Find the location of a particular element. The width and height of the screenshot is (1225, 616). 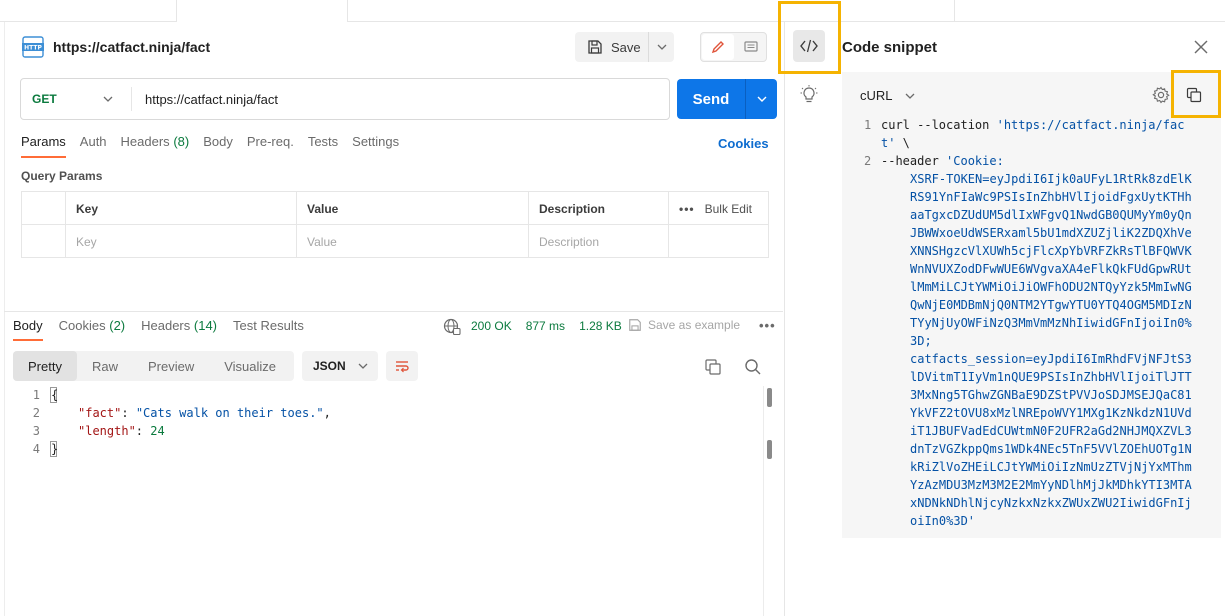

value-input: Value is located at coordinates (413, 241).